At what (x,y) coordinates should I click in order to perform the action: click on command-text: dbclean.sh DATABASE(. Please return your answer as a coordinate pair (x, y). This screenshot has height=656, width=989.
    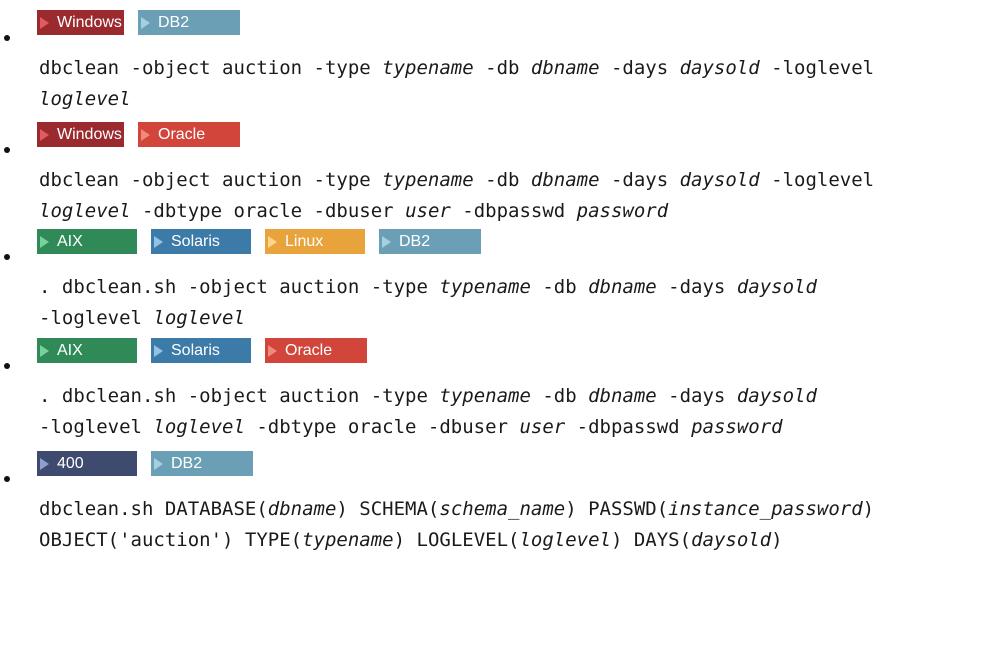
    Looking at the image, I should click on (153, 509).